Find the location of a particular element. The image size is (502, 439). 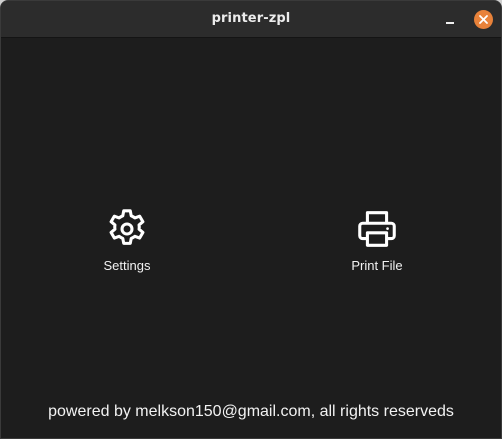

minimize-button is located at coordinates (451, 19).